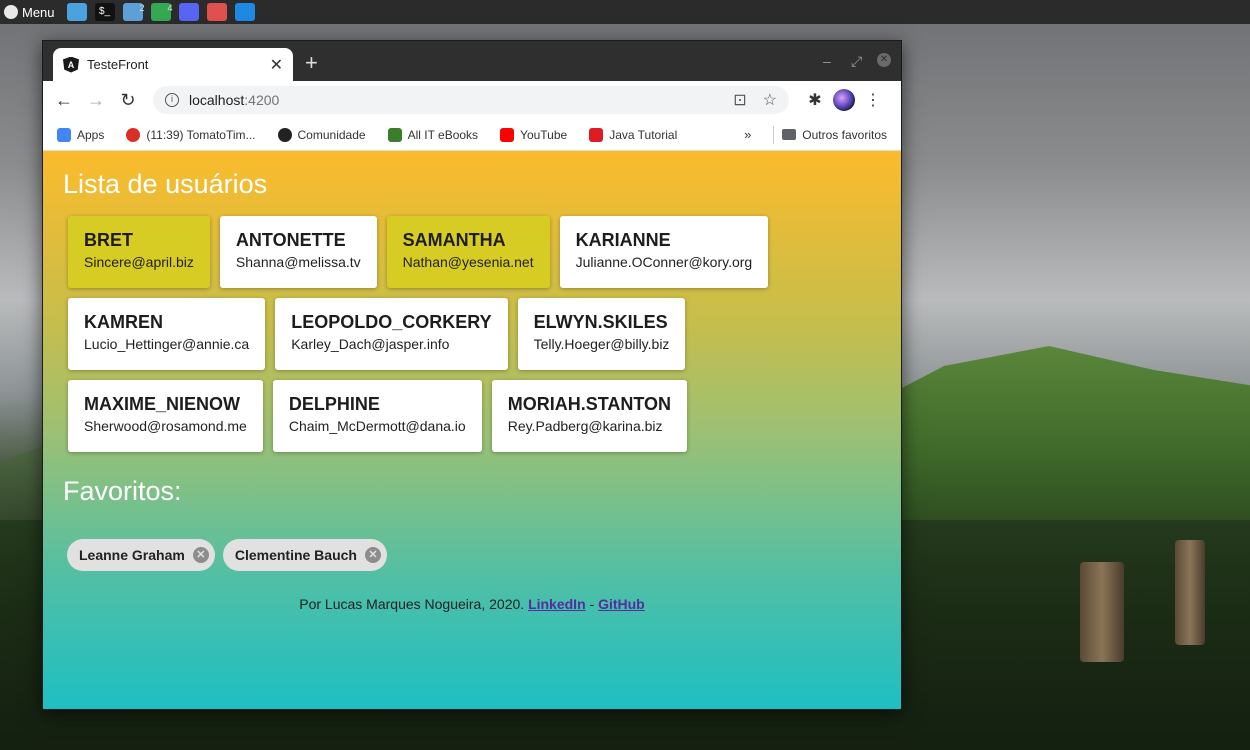 This screenshot has width=1250, height=750. I want to click on extensions-icon: ✱, so click(815, 100).